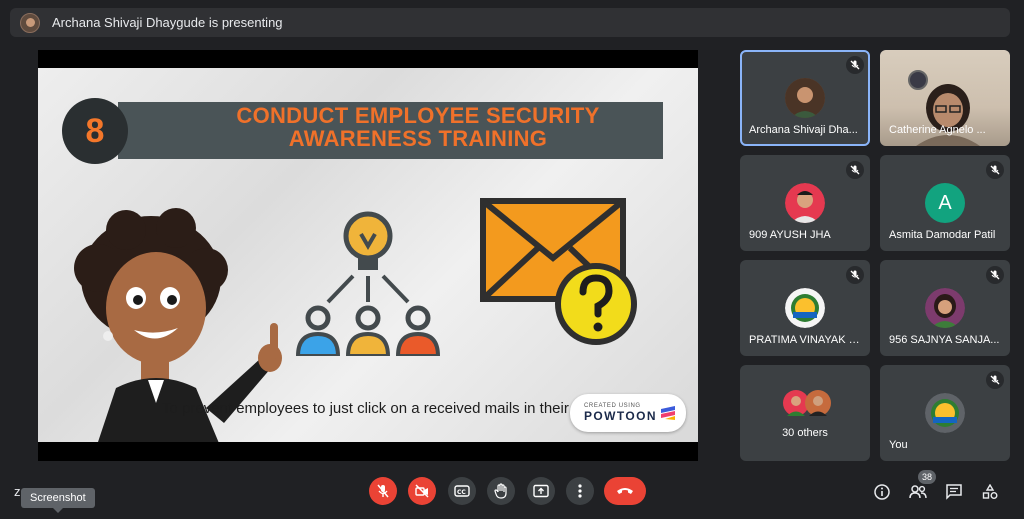 The height and width of the screenshot is (519, 1024). I want to click on present-now-button, so click(541, 491).